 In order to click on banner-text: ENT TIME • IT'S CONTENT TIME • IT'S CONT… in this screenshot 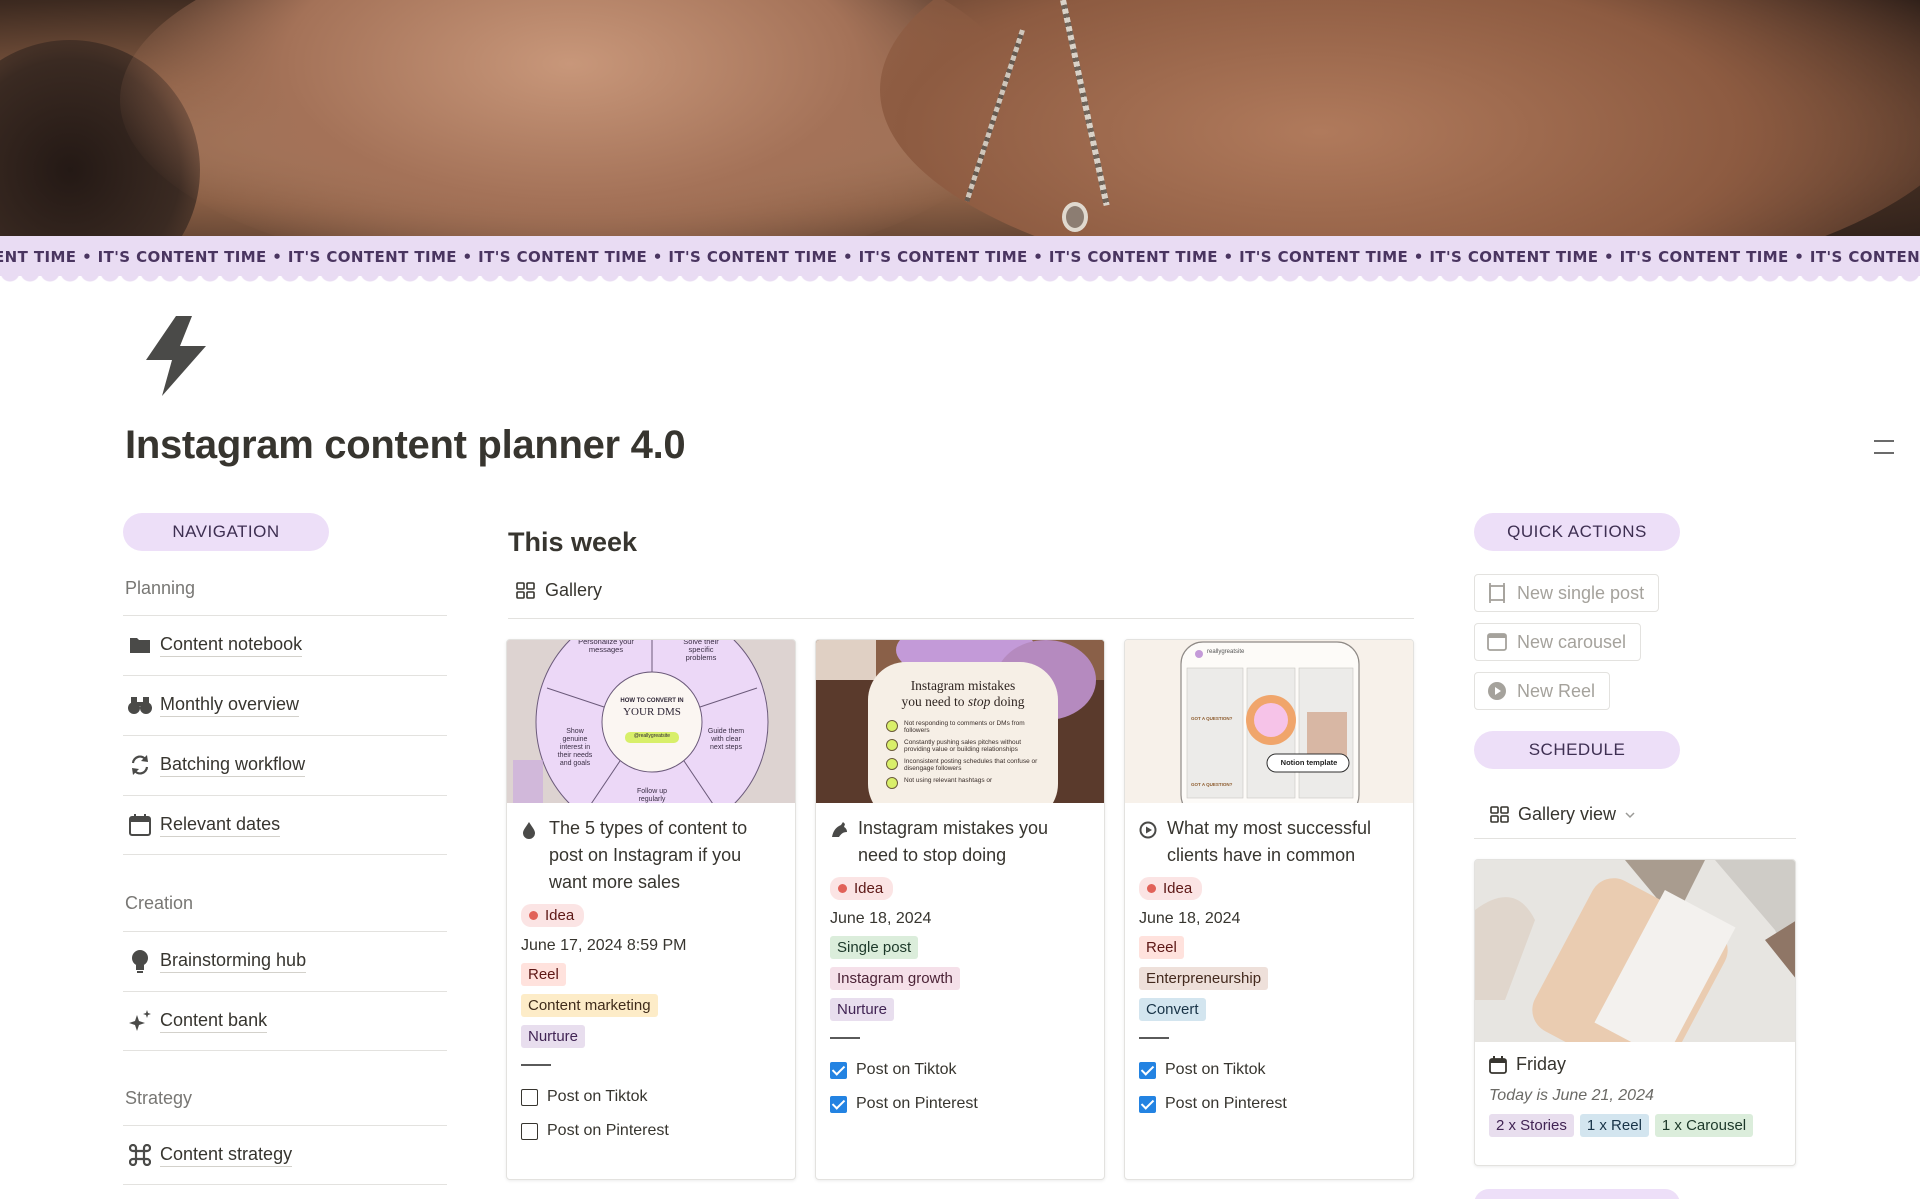, I will do `click(960, 257)`.